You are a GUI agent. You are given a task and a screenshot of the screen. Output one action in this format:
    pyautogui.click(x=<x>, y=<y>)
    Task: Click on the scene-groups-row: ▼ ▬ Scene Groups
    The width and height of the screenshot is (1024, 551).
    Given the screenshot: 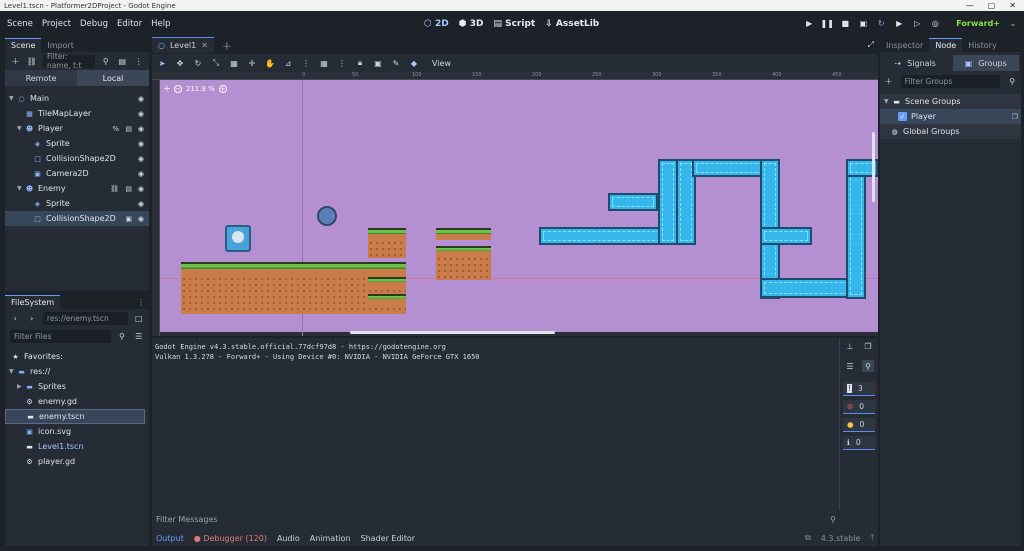 What is the action you would take?
    pyautogui.click(x=950, y=101)
    